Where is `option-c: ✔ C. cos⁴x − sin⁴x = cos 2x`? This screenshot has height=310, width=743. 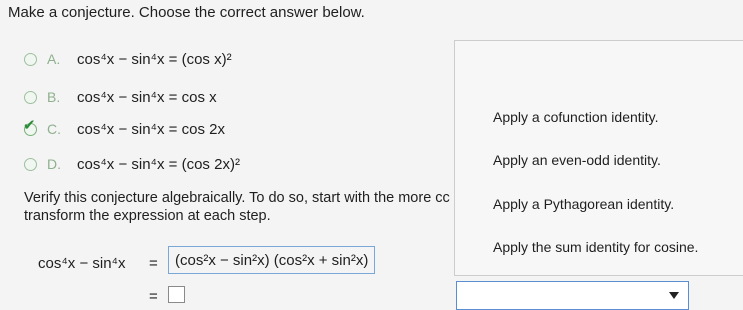 option-c: ✔ C. cos⁴x − sin⁴x = cos 2x is located at coordinates (124, 129).